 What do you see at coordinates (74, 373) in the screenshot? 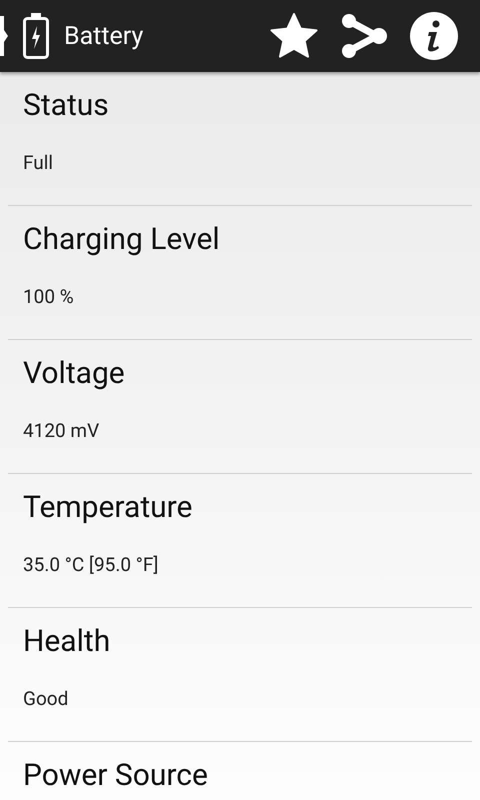
I see `item-label: Voltage` at bounding box center [74, 373].